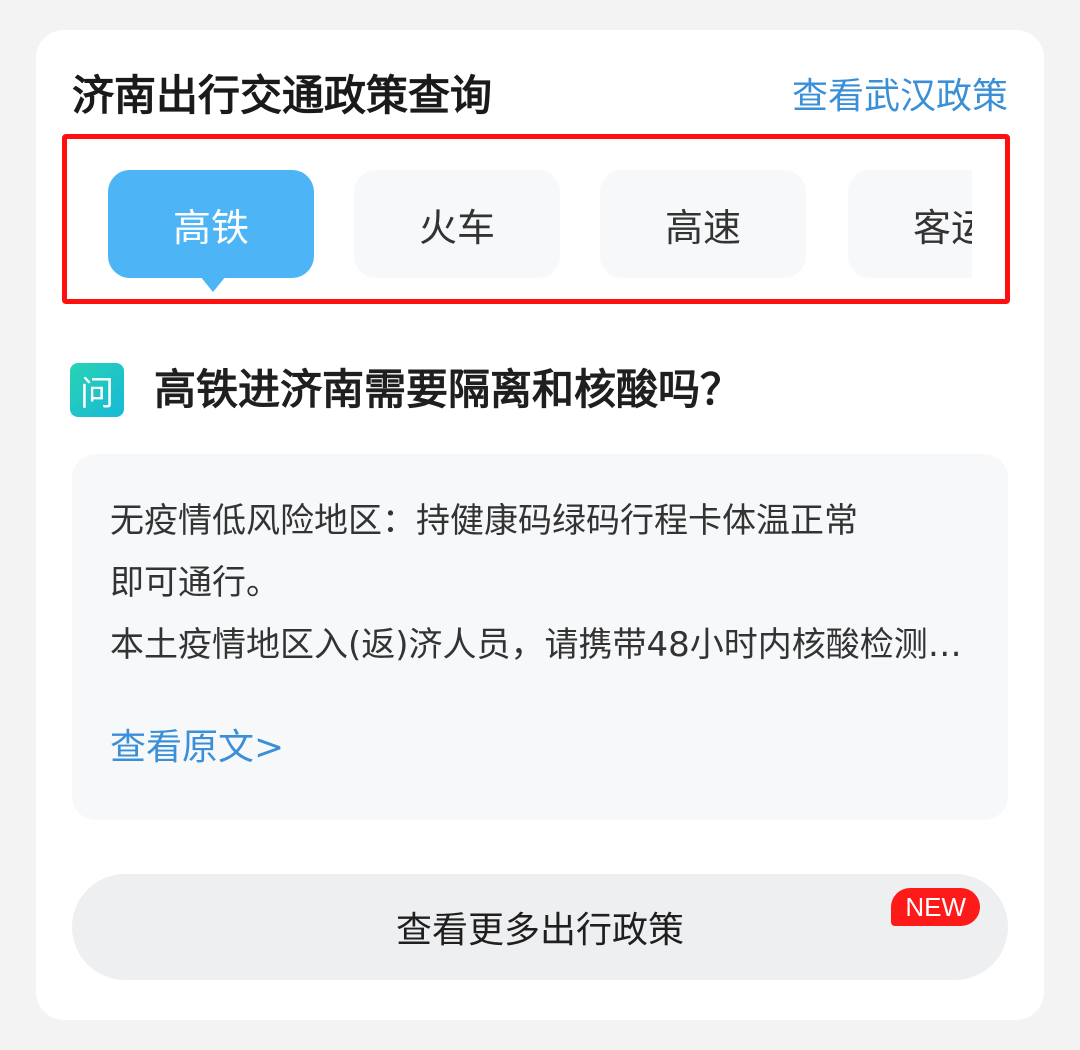 This screenshot has width=1080, height=1050. I want to click on more-policies-label: 查看更多出行政策, so click(539, 930).